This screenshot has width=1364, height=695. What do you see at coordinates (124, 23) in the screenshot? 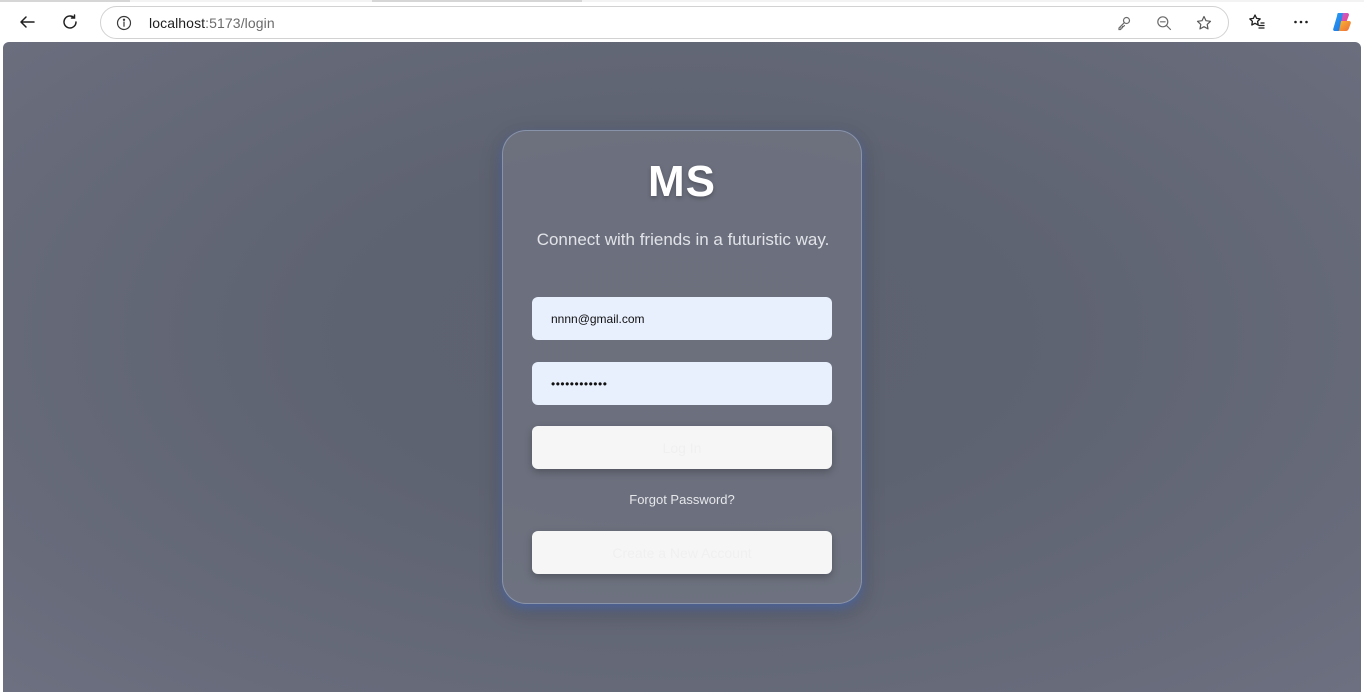
I see `info-icon` at bounding box center [124, 23].